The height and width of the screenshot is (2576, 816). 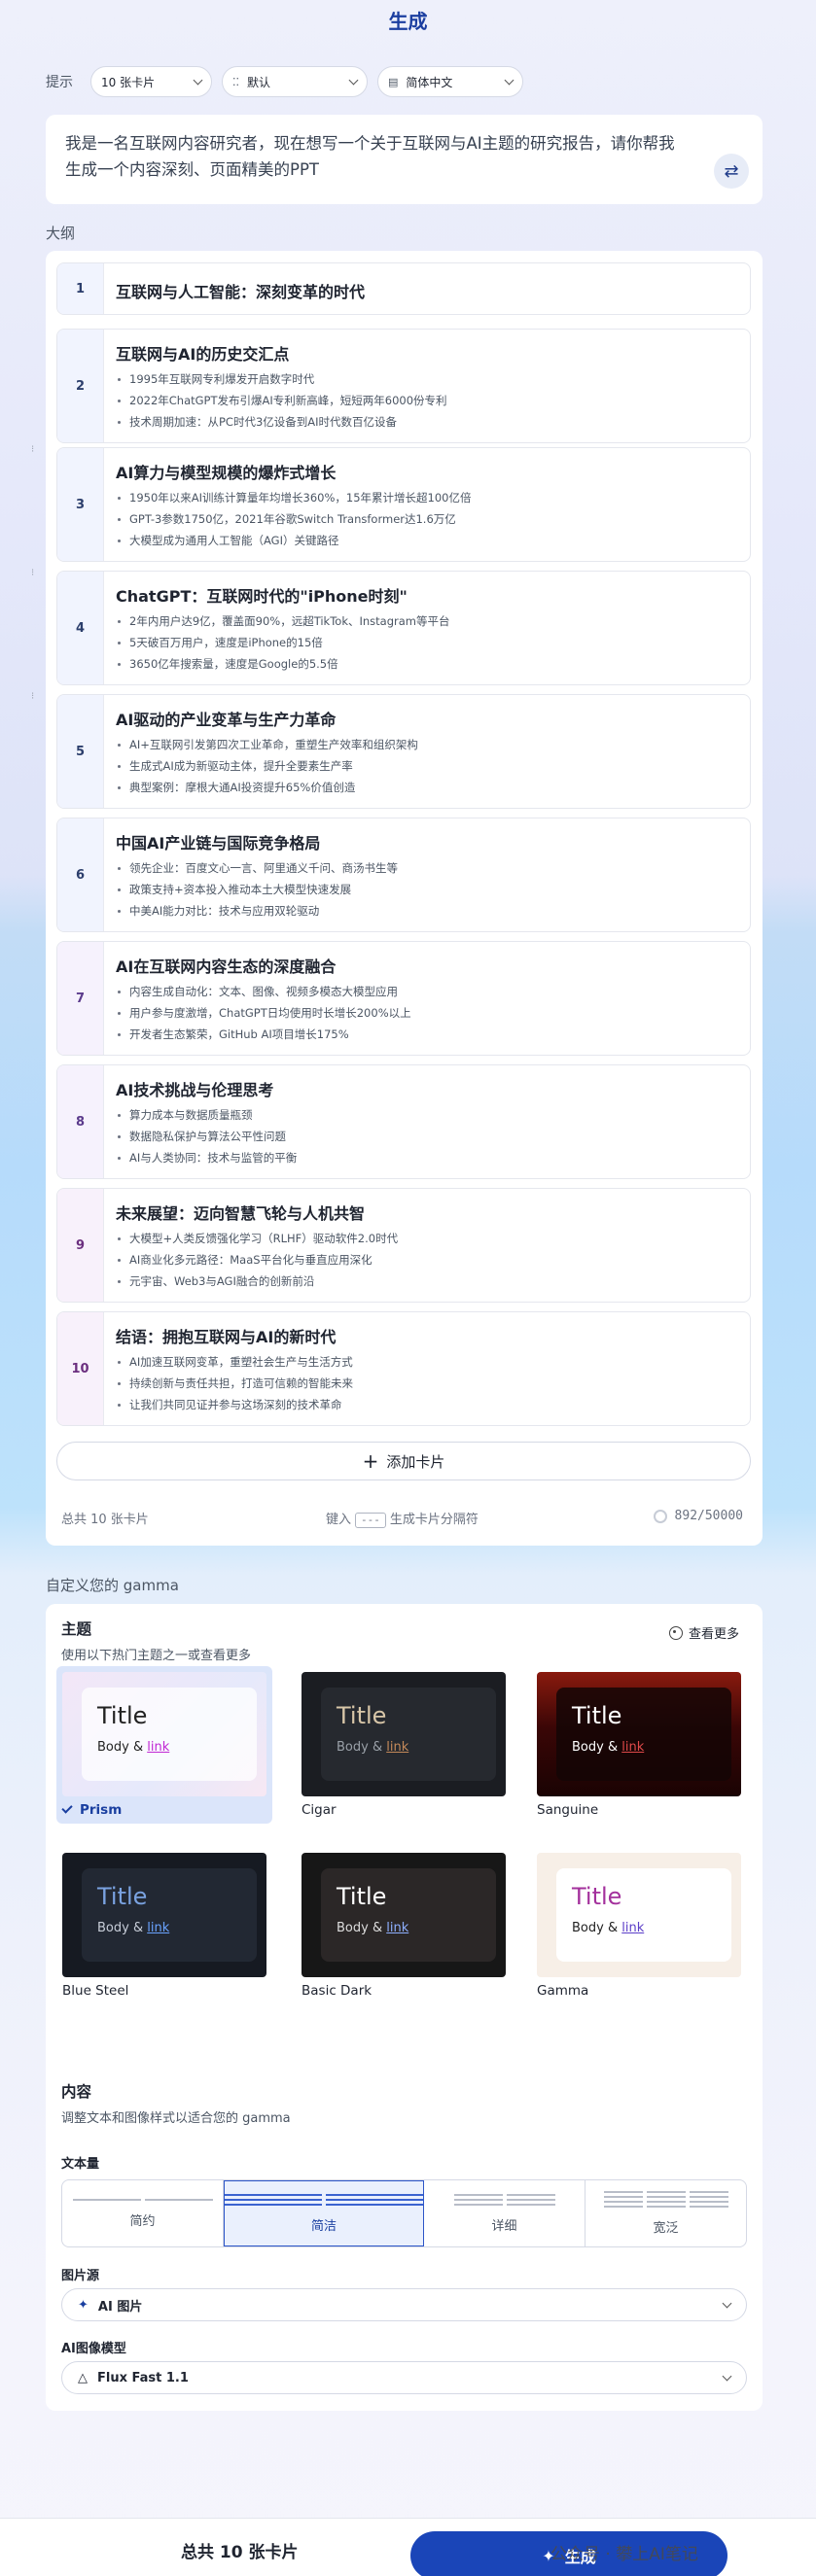 What do you see at coordinates (293, 497) in the screenshot?
I see `card-bullet: 1950年以来AI训练计算量年均增长360%，15年累计增长超100亿倍` at bounding box center [293, 497].